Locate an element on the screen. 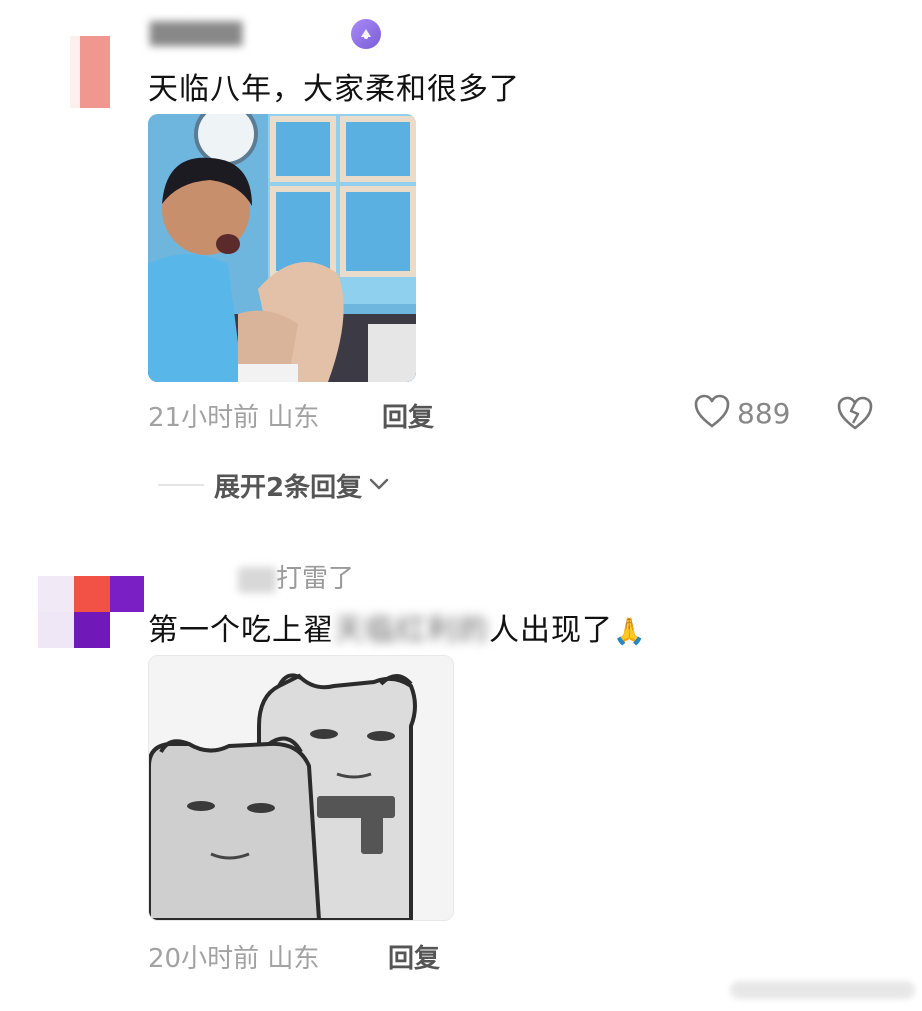 This screenshot has height=1011, width=922. praying-hands-icon: 🙏 is located at coordinates (630, 632).